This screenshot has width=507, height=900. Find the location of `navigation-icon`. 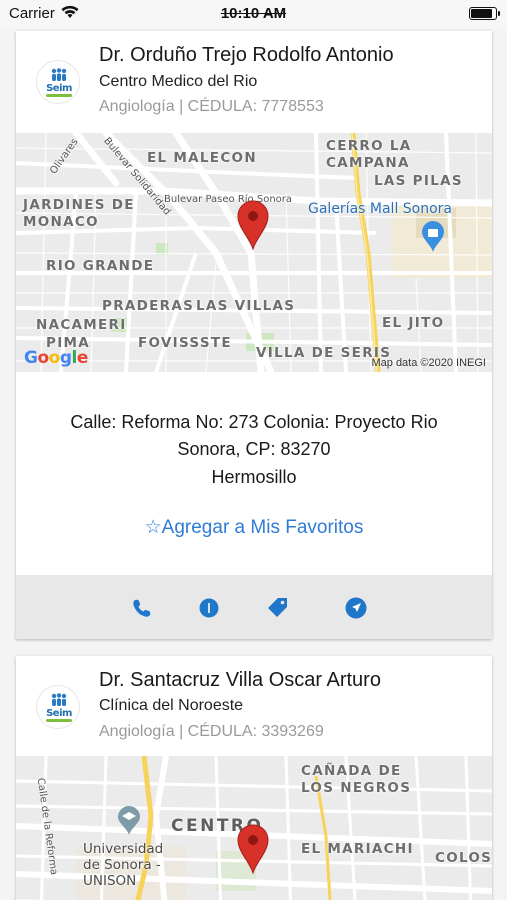

navigation-icon is located at coordinates (356, 608).